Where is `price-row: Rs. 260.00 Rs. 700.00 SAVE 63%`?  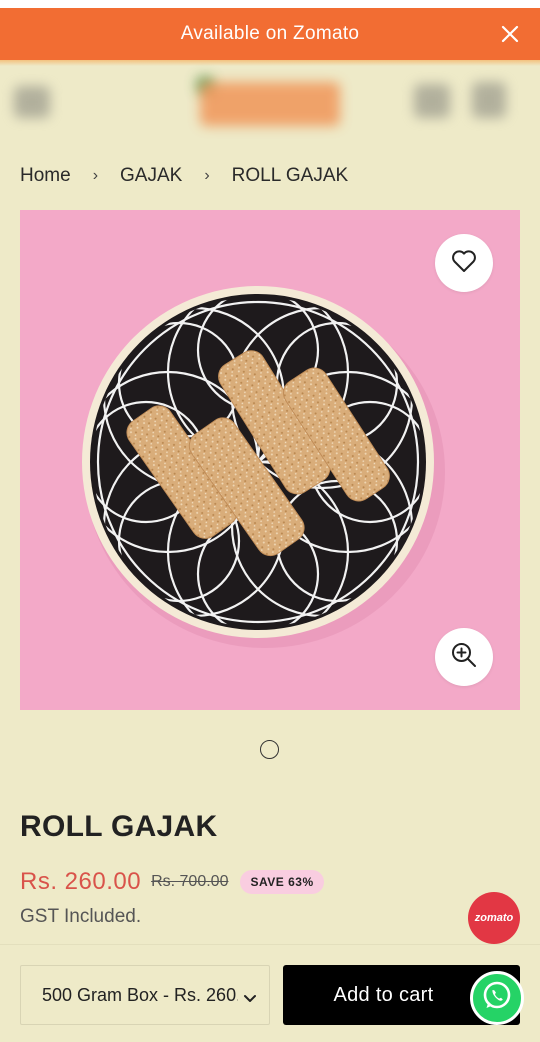
price-row: Rs. 260.00 Rs. 700.00 SAVE 63% is located at coordinates (172, 882).